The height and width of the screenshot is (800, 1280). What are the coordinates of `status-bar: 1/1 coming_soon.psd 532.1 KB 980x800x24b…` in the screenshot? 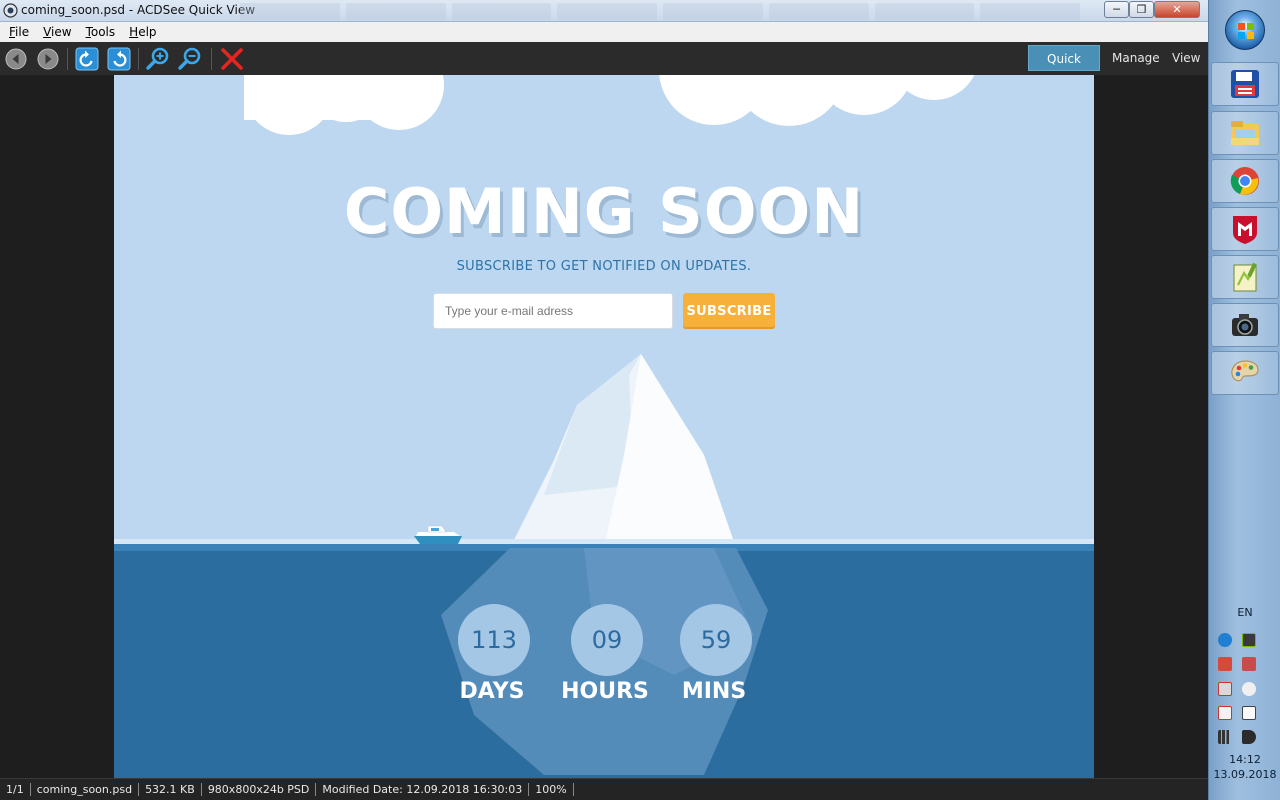 It's located at (604, 789).